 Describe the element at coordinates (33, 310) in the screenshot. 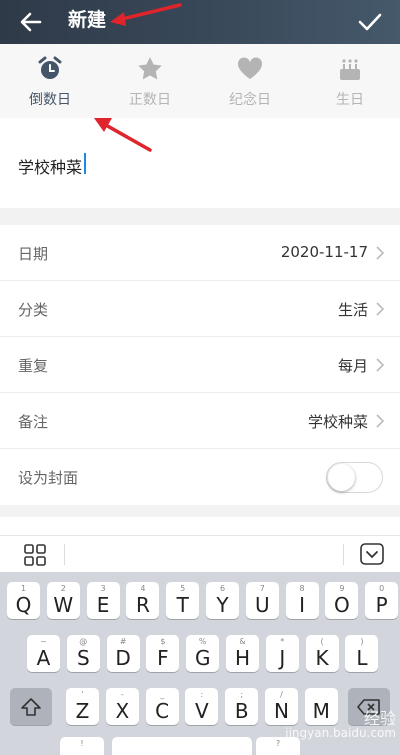

I see `category-label: 分类` at that location.